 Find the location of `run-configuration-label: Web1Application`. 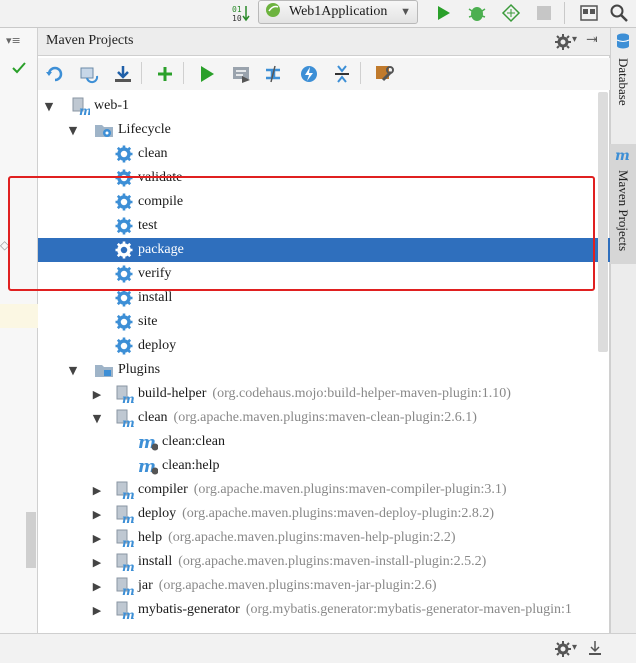

run-configuration-label: Web1Application is located at coordinates (338, 11).